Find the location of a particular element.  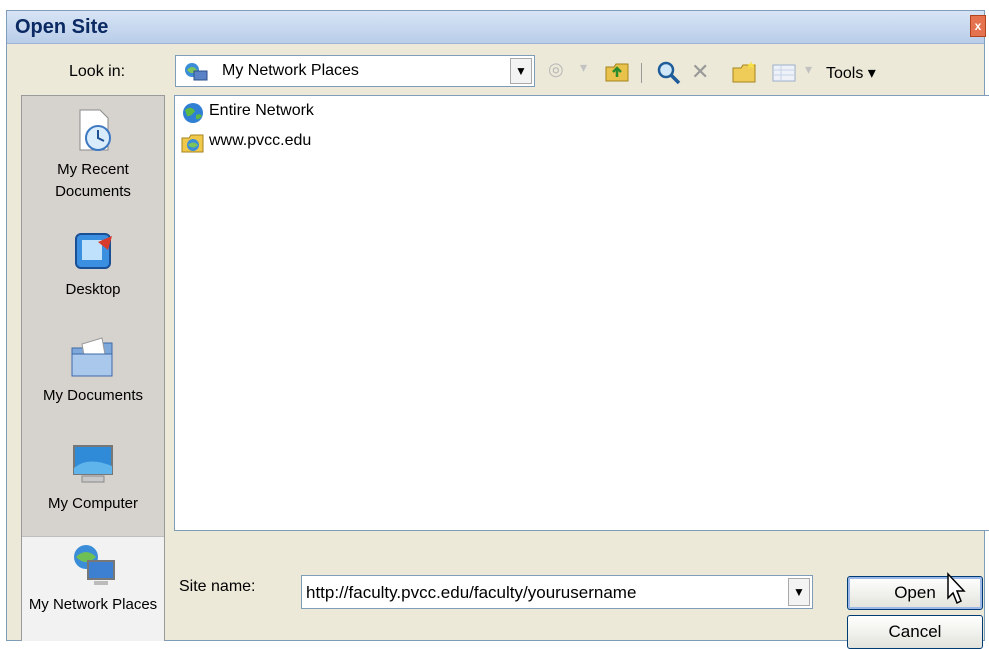

toolbar-separator is located at coordinates (643, 73).